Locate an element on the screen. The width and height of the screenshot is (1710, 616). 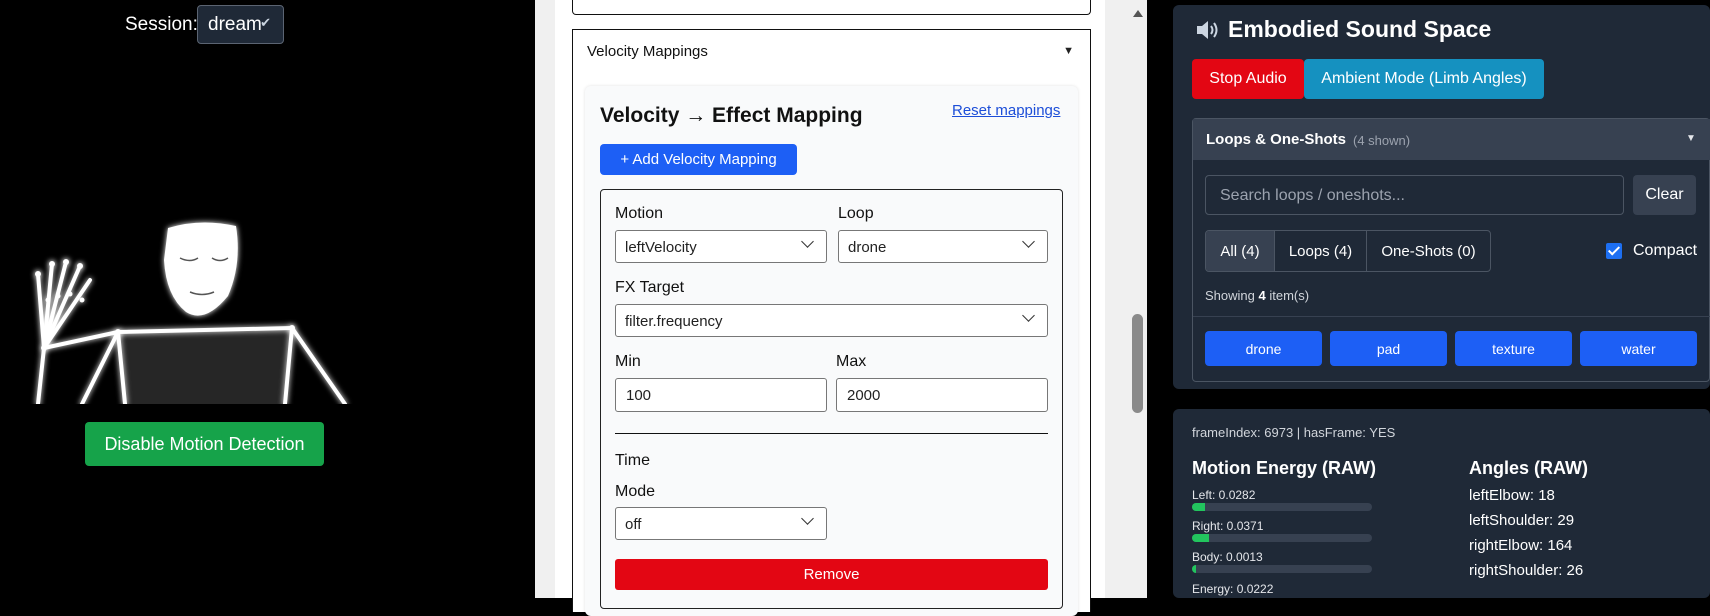
angle-left-elbow: leftElbow: 18 is located at coordinates (1512, 495).